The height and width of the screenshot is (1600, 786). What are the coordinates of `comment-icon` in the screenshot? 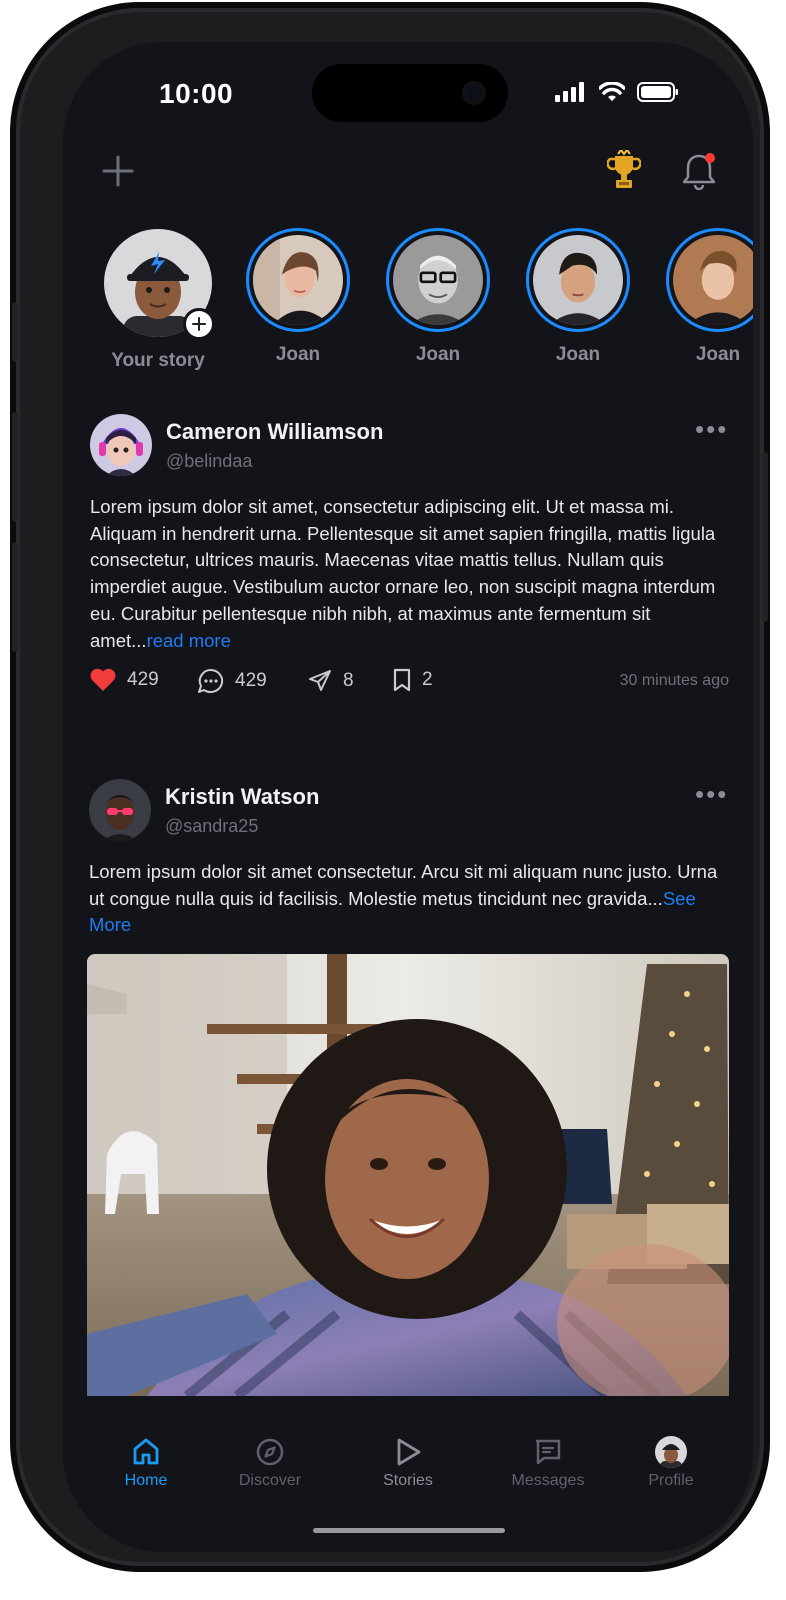 It's located at (211, 680).